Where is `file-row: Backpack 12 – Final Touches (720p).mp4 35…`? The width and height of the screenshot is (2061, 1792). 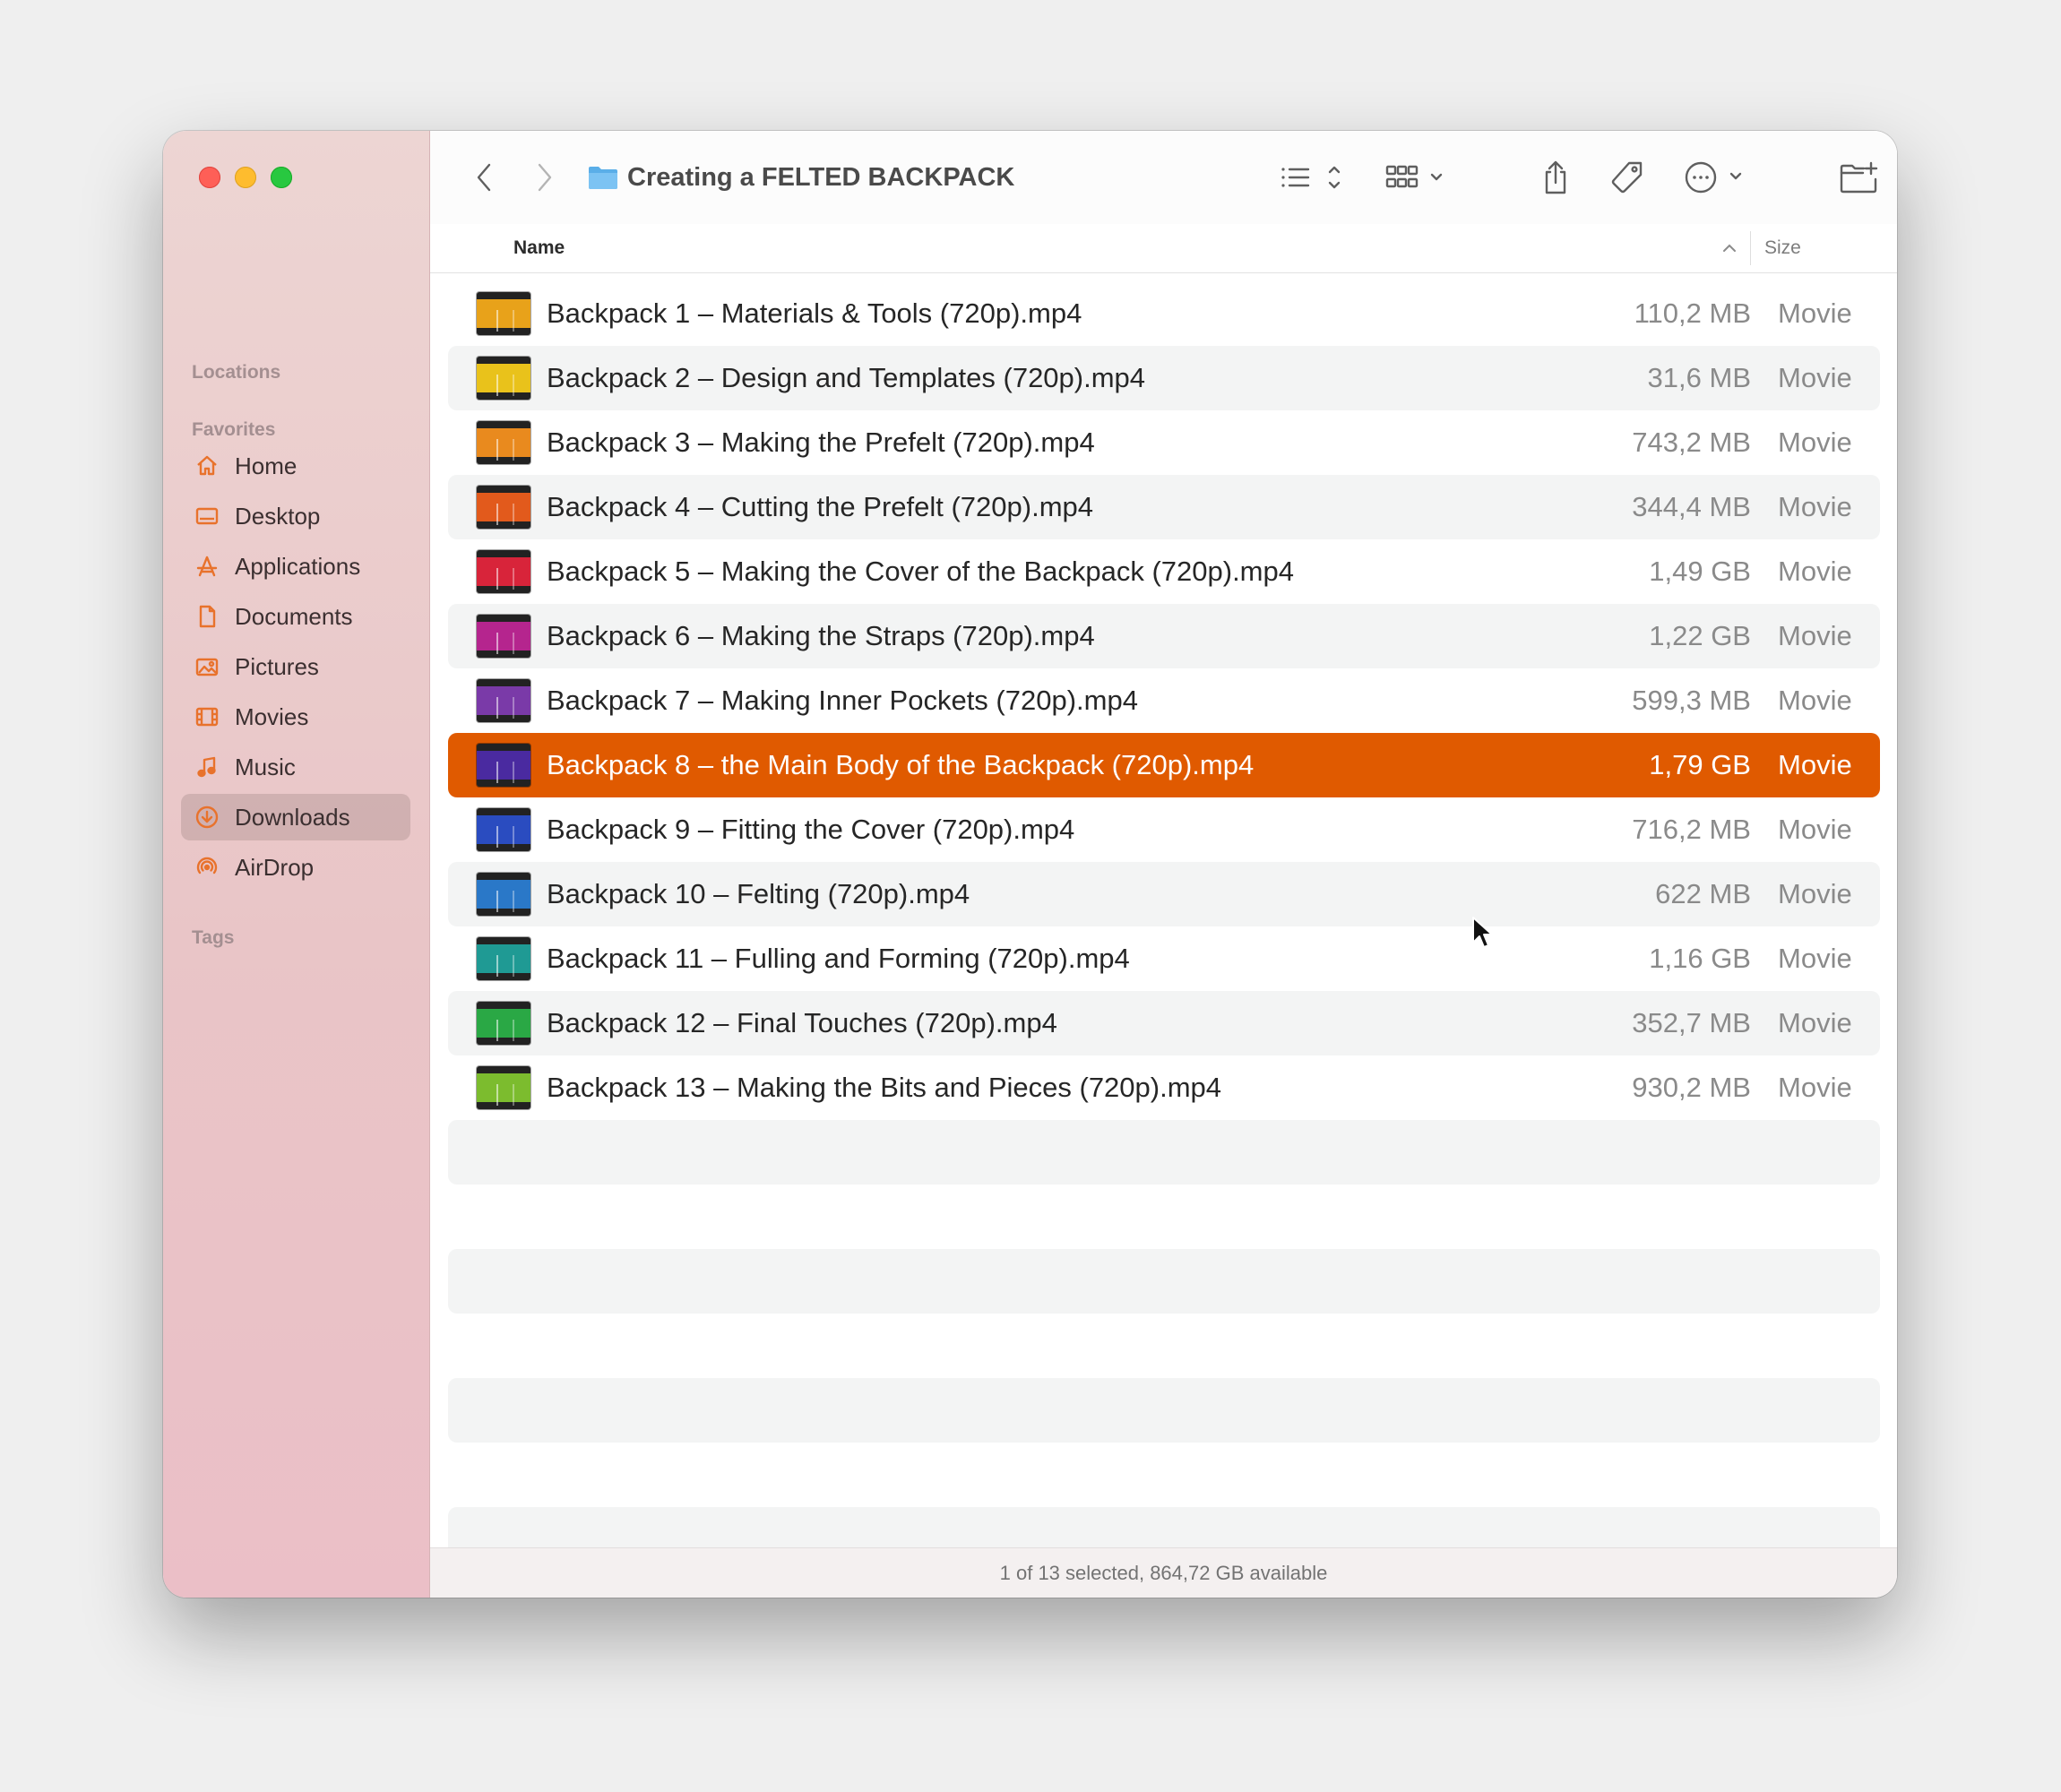 file-row: Backpack 12 – Final Touches (720p).mp4 35… is located at coordinates (1164, 1023).